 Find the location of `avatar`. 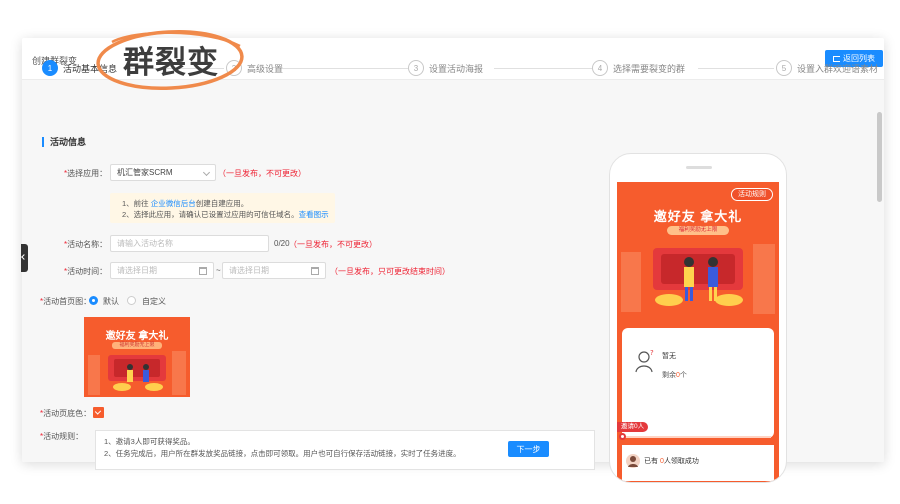

avatar is located at coordinates (633, 461).